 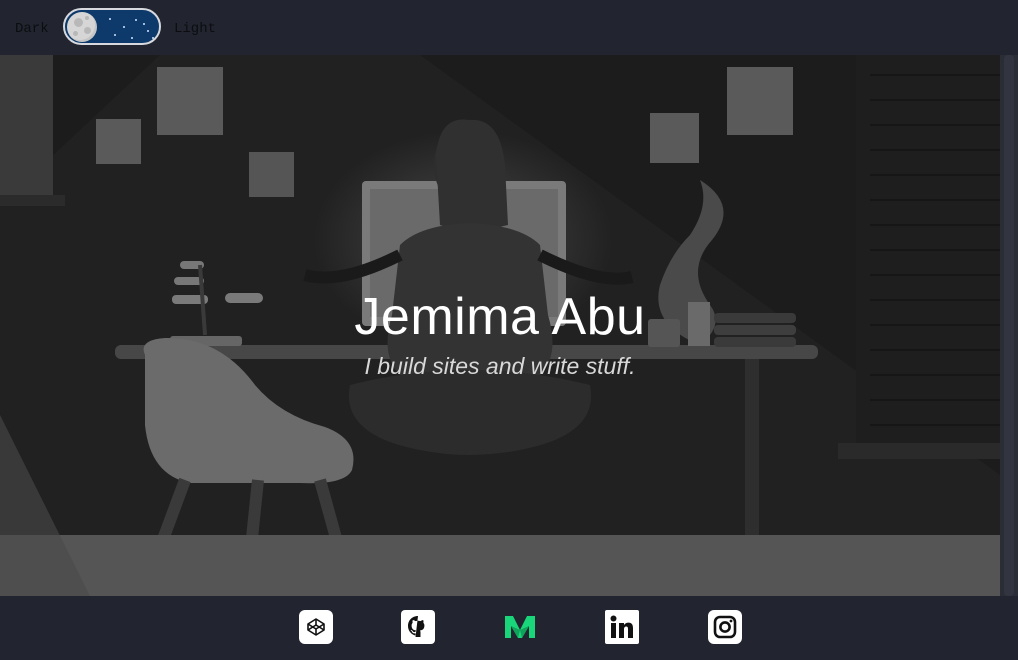 I want to click on medium-icon, so click(x=520, y=627).